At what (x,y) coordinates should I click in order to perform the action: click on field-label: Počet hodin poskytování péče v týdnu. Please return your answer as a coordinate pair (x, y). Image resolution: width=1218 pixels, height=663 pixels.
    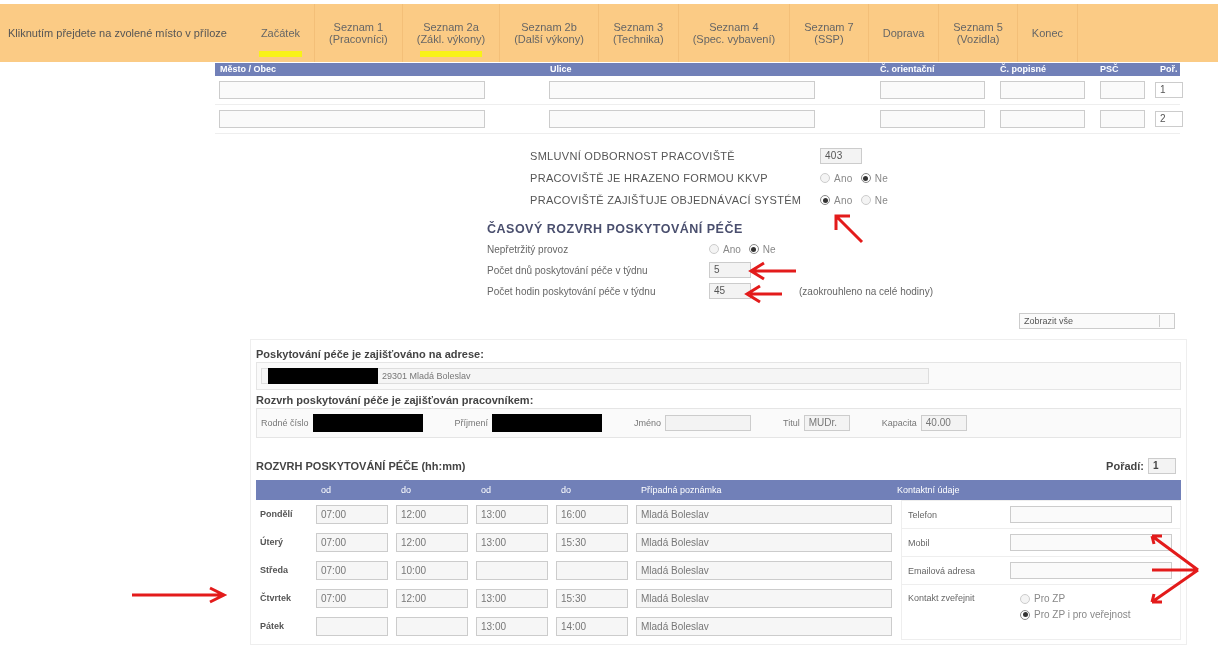
    Looking at the image, I should click on (572, 291).